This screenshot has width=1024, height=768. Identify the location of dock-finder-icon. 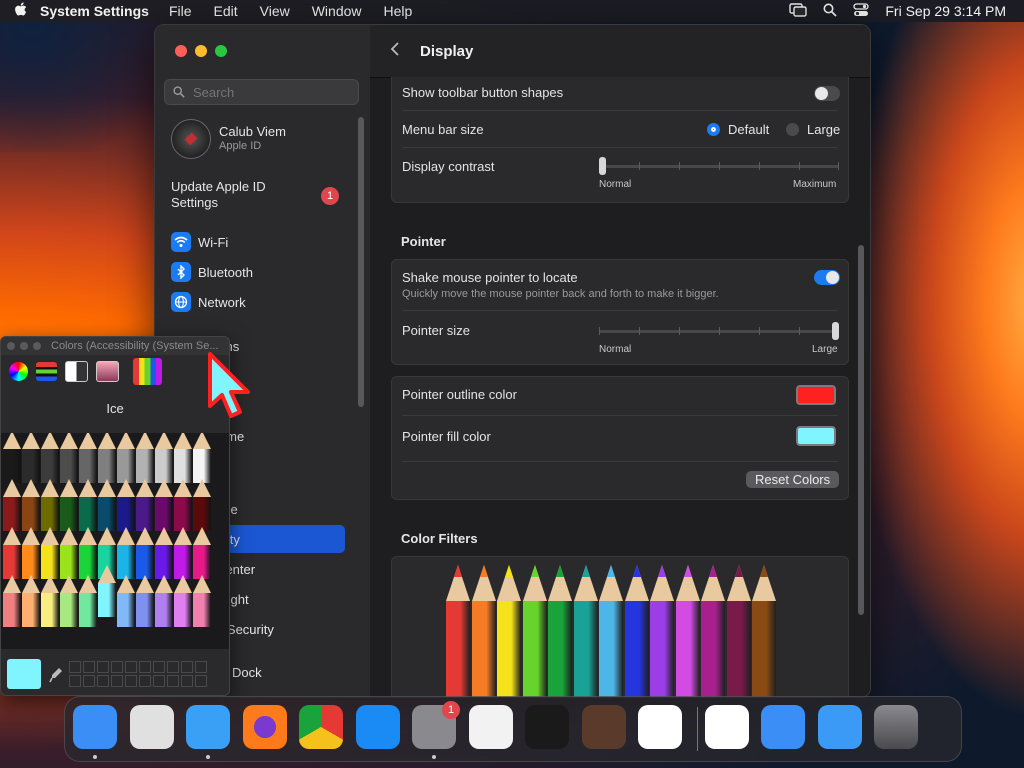
(95, 727).